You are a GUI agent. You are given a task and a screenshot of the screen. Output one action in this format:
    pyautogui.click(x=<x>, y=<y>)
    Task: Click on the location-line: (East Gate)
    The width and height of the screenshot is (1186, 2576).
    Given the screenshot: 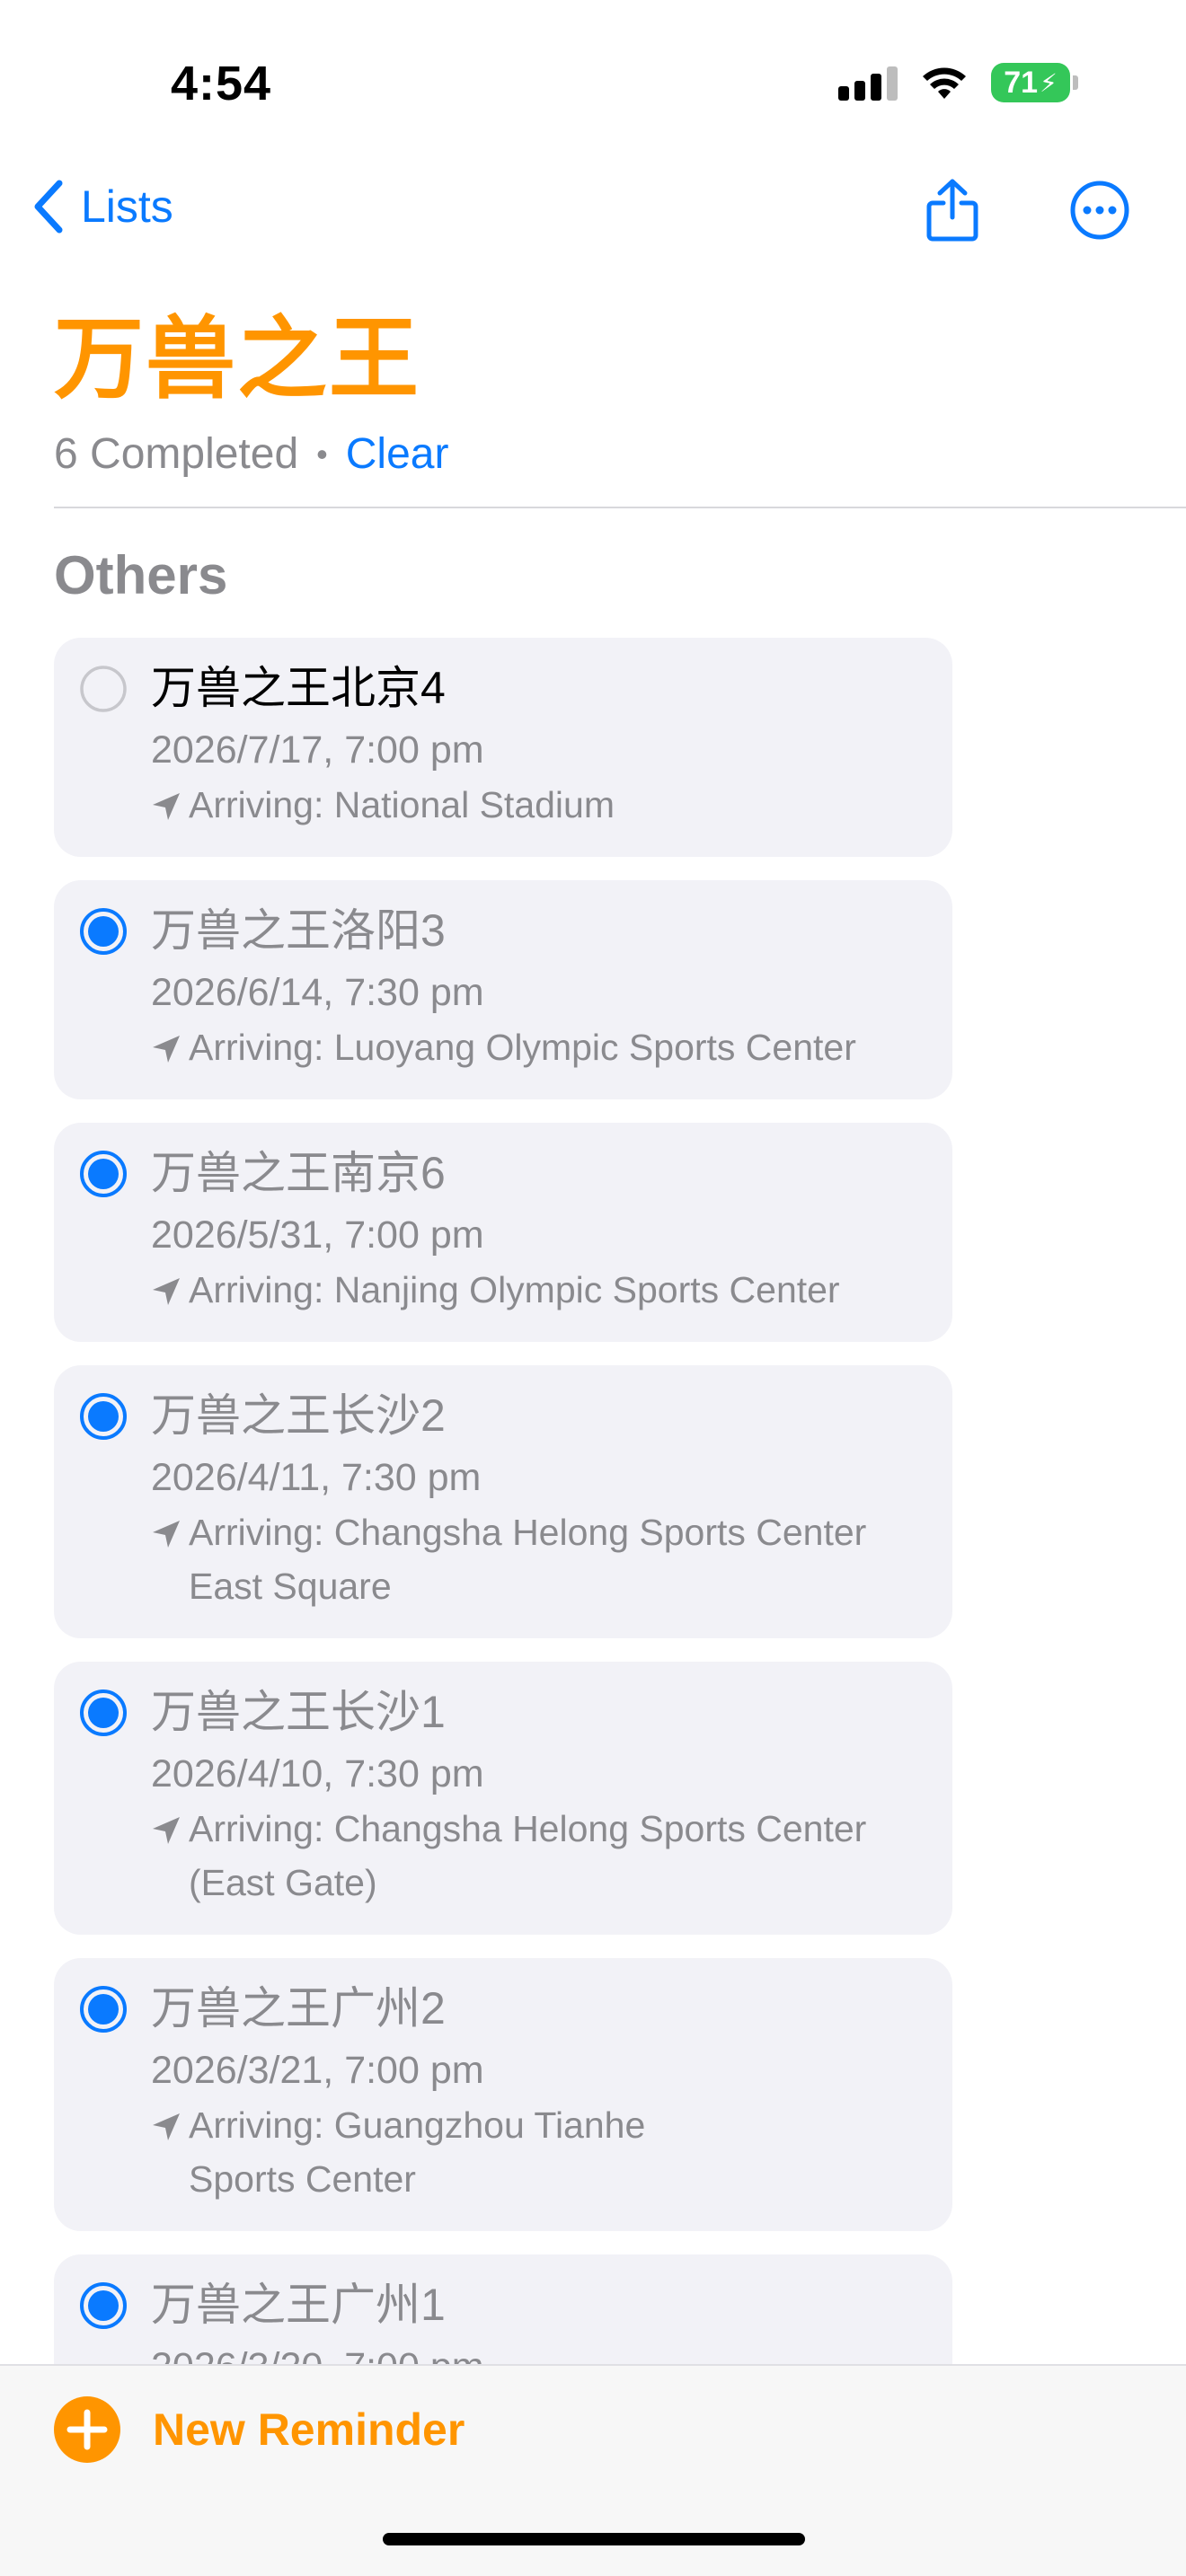 What is the action you would take?
    pyautogui.click(x=283, y=1882)
    